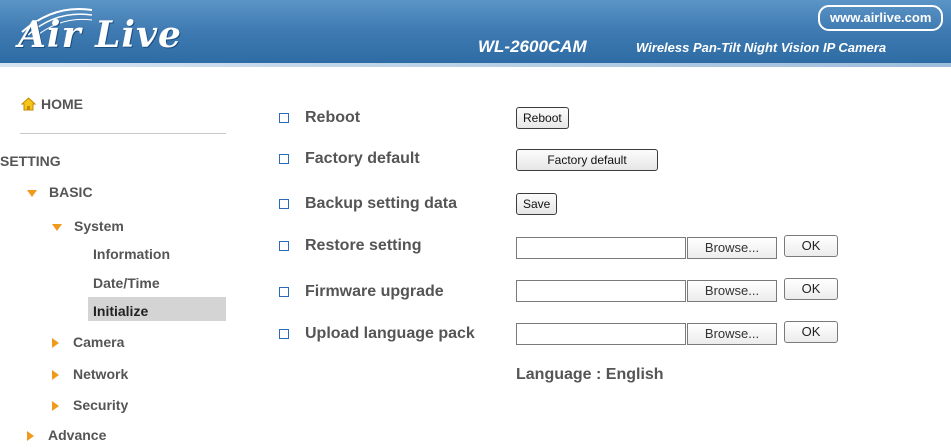  I want to click on setting-row-reboot: Reboot, so click(319, 118).